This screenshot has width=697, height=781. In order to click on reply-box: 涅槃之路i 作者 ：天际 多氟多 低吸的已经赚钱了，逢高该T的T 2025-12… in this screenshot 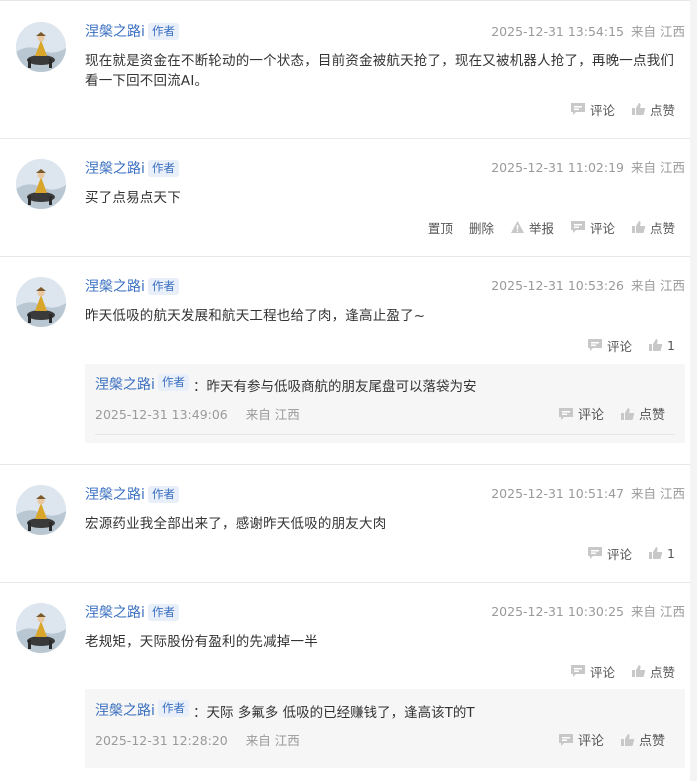, I will do `click(385, 728)`.